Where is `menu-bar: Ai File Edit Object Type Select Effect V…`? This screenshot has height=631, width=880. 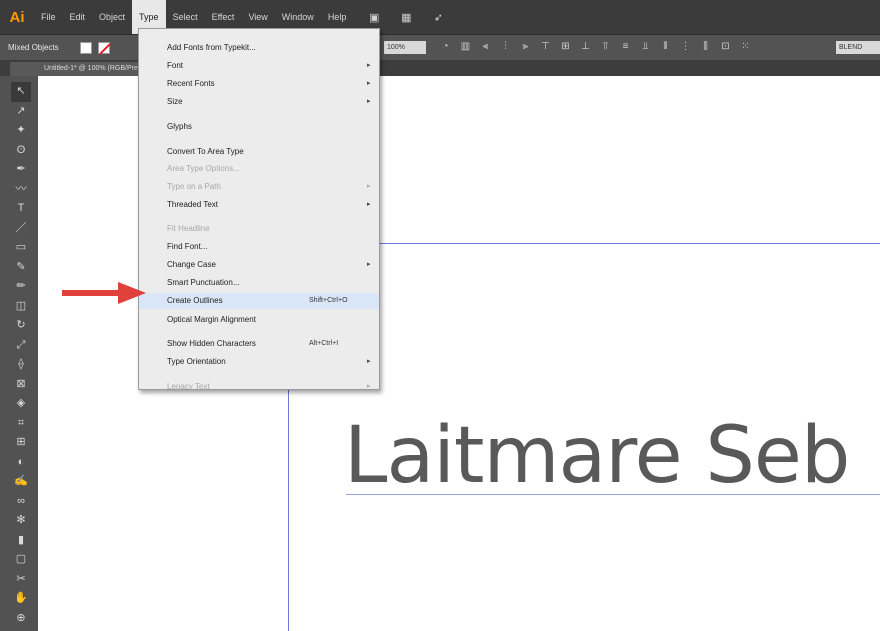
menu-bar: Ai File Edit Object Type Select Effect V… is located at coordinates (440, 17).